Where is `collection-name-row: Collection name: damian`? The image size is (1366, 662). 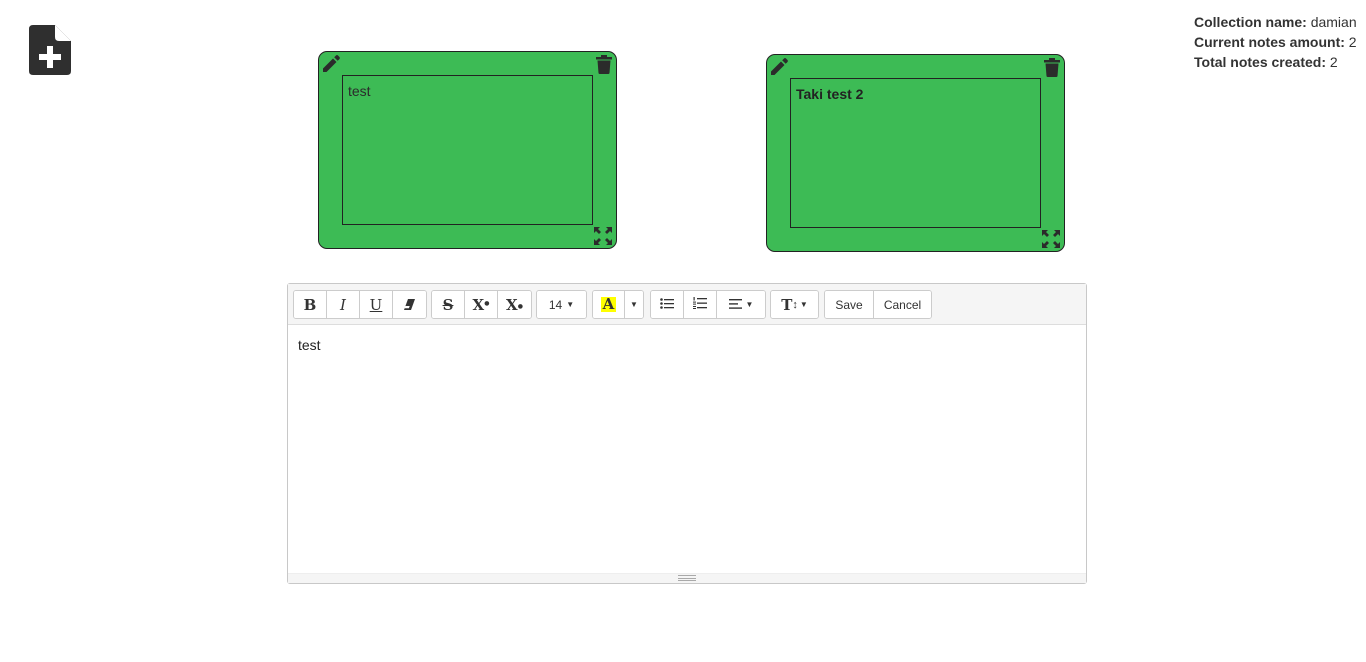
collection-name-row: Collection name: damian is located at coordinates (1275, 22).